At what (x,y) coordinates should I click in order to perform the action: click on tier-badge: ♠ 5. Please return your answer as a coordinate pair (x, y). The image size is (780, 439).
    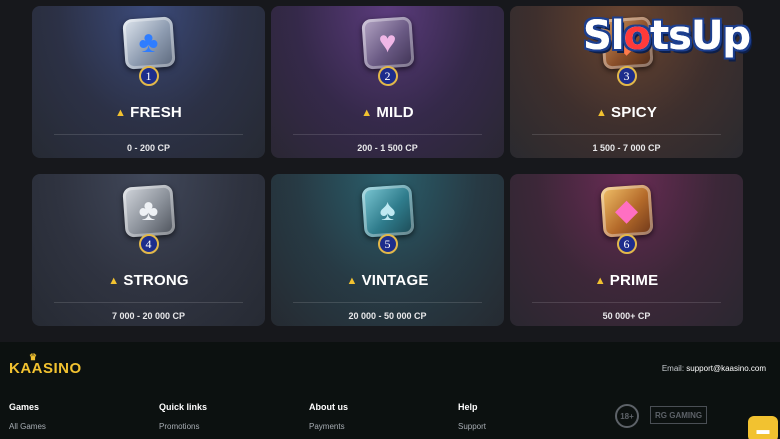
    Looking at the image, I should click on (388, 219).